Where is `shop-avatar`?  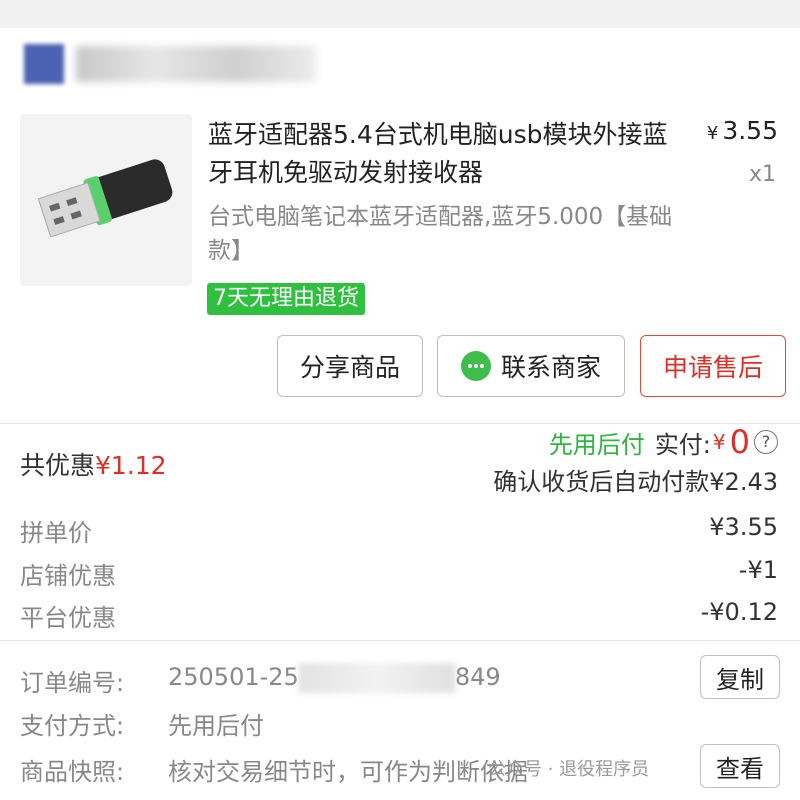
shop-avatar is located at coordinates (44, 64).